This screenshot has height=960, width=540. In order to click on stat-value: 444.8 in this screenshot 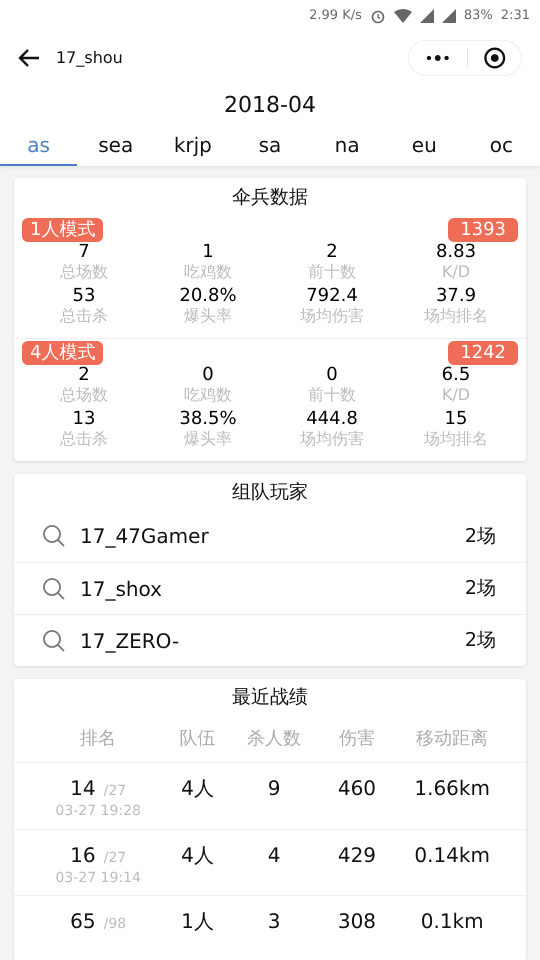, I will do `click(332, 419)`.